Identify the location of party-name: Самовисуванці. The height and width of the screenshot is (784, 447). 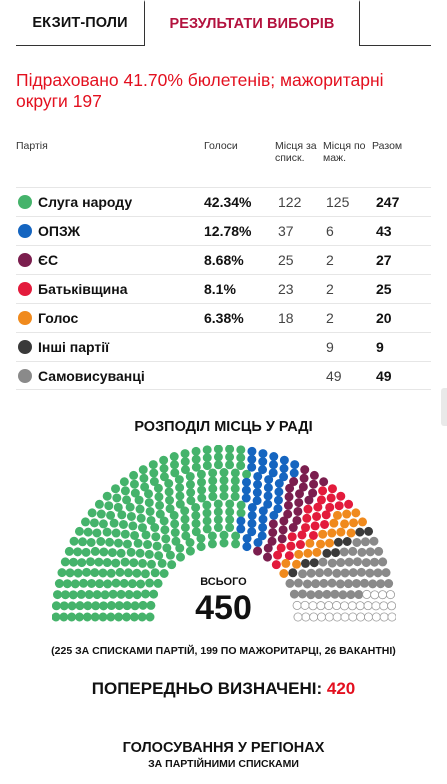
(91, 376).